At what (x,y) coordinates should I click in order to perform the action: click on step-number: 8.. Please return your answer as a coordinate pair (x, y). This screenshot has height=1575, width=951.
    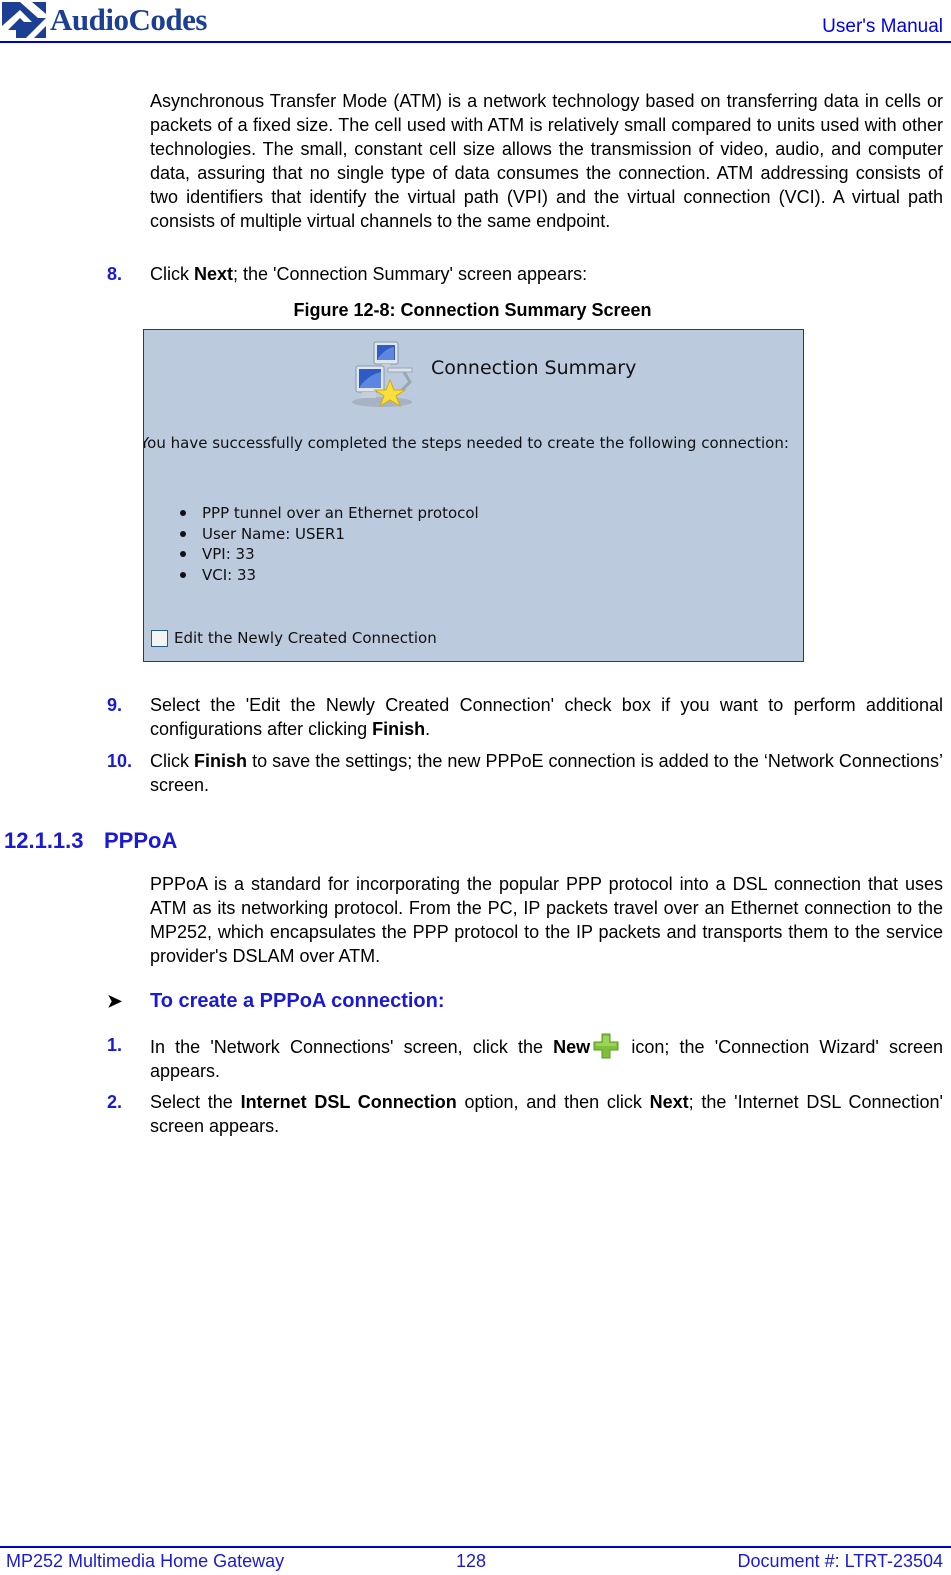
    Looking at the image, I should click on (115, 274).